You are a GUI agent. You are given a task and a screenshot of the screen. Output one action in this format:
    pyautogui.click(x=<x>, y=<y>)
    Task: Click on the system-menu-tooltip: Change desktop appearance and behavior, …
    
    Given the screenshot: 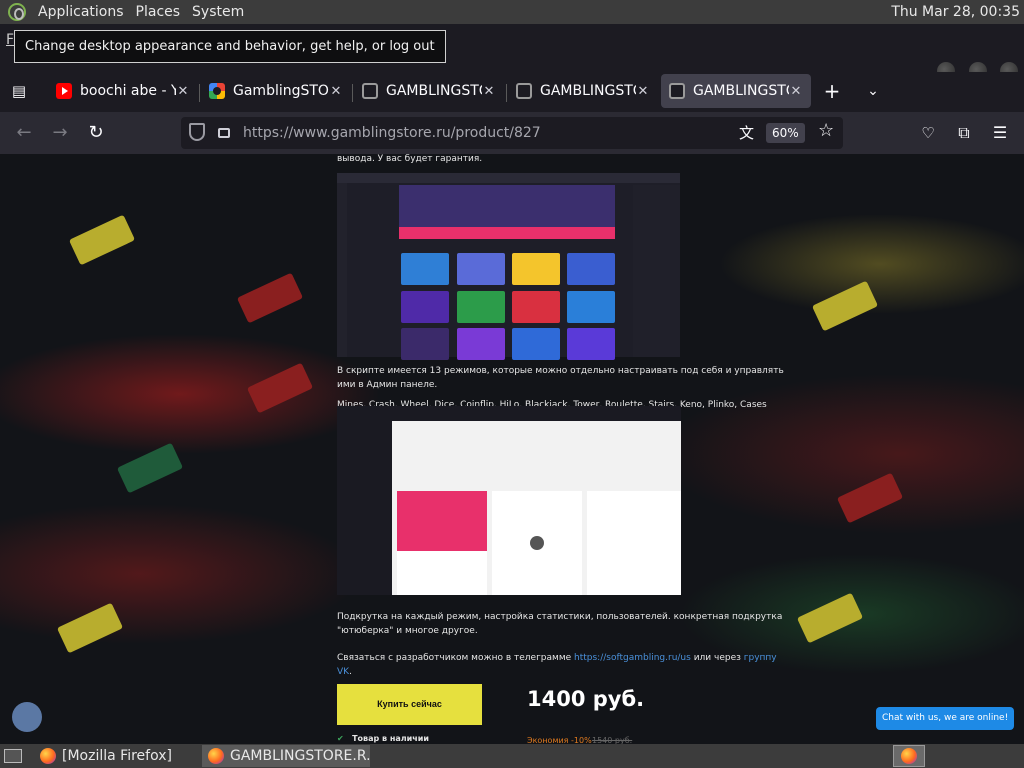 What is the action you would take?
    pyautogui.click(x=230, y=46)
    